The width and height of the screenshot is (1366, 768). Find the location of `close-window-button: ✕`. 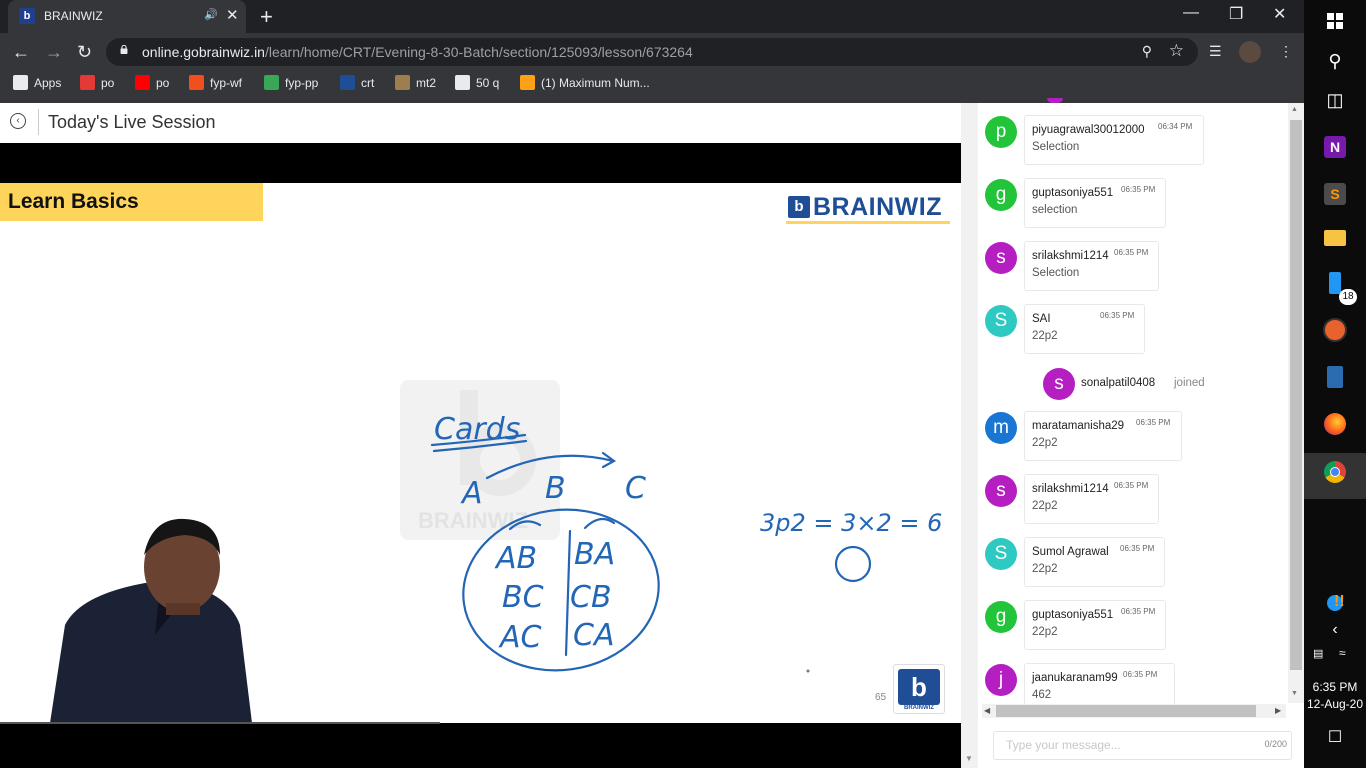

close-window-button: ✕ is located at coordinates (1279, 14).